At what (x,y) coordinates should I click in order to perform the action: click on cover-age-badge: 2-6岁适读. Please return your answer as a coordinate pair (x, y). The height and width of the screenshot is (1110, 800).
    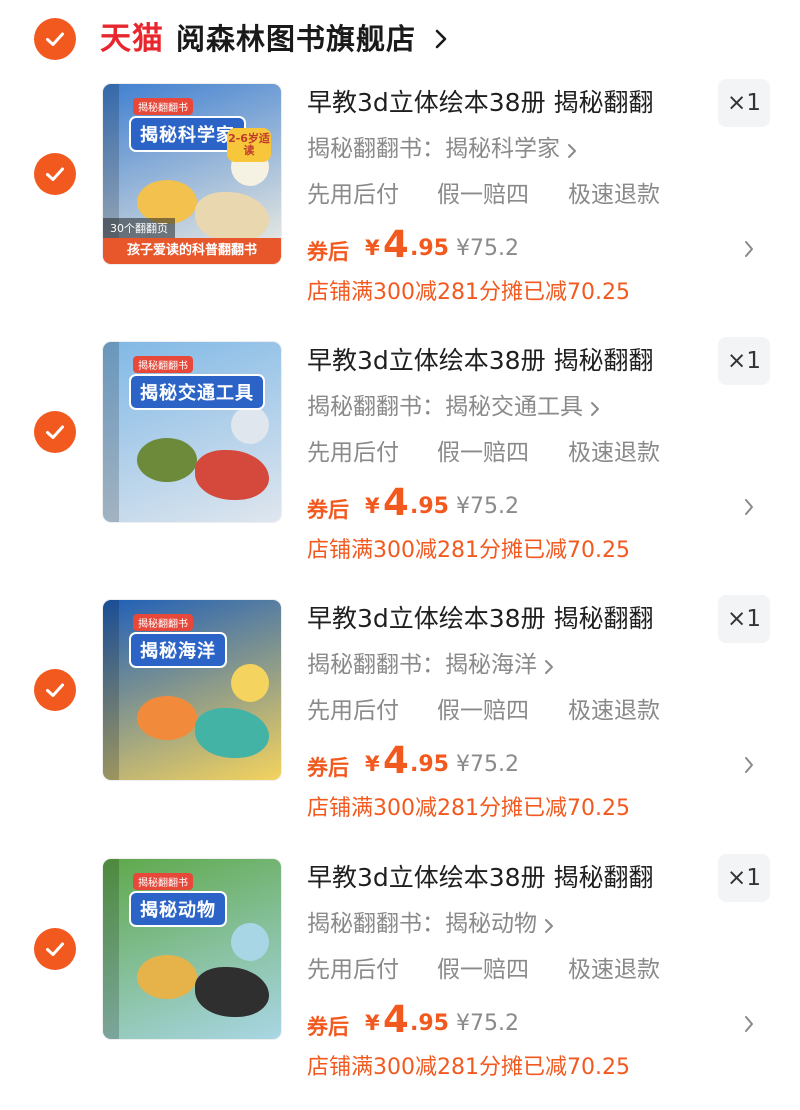
    Looking at the image, I should click on (249, 145).